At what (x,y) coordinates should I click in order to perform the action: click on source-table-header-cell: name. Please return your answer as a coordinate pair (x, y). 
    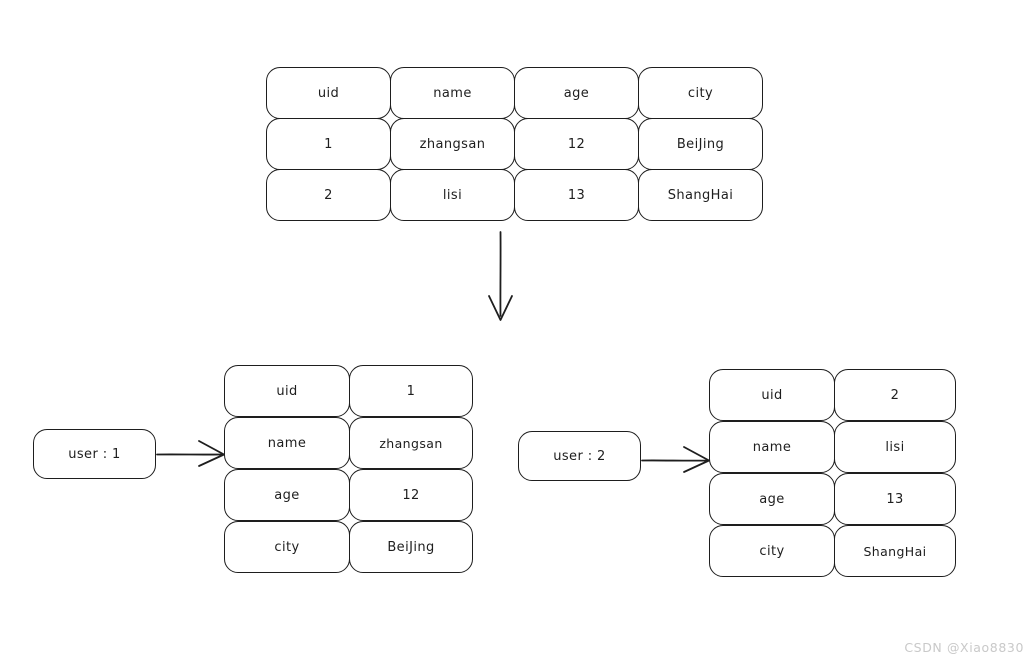
    Looking at the image, I should click on (452, 93).